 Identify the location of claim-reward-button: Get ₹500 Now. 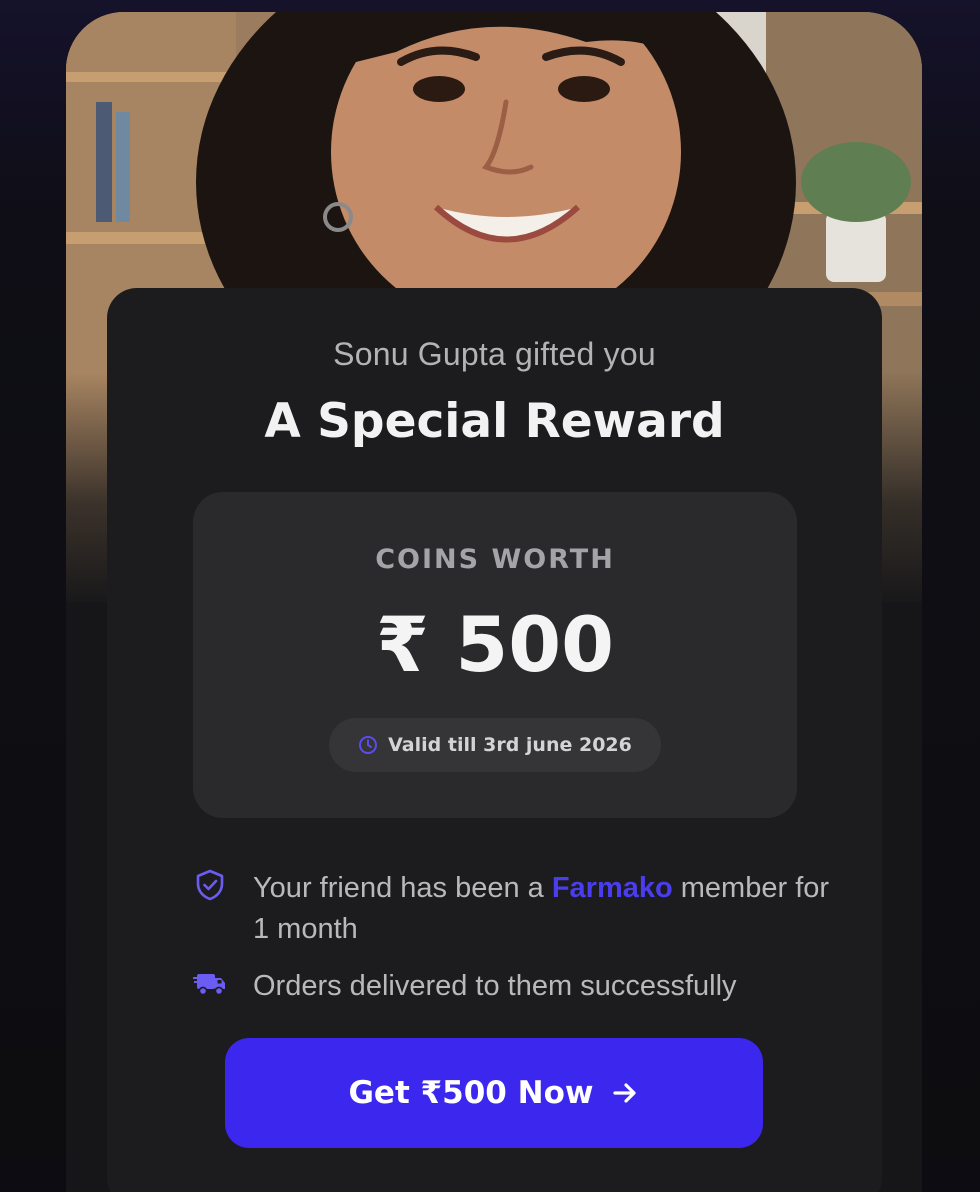
(494, 1093).